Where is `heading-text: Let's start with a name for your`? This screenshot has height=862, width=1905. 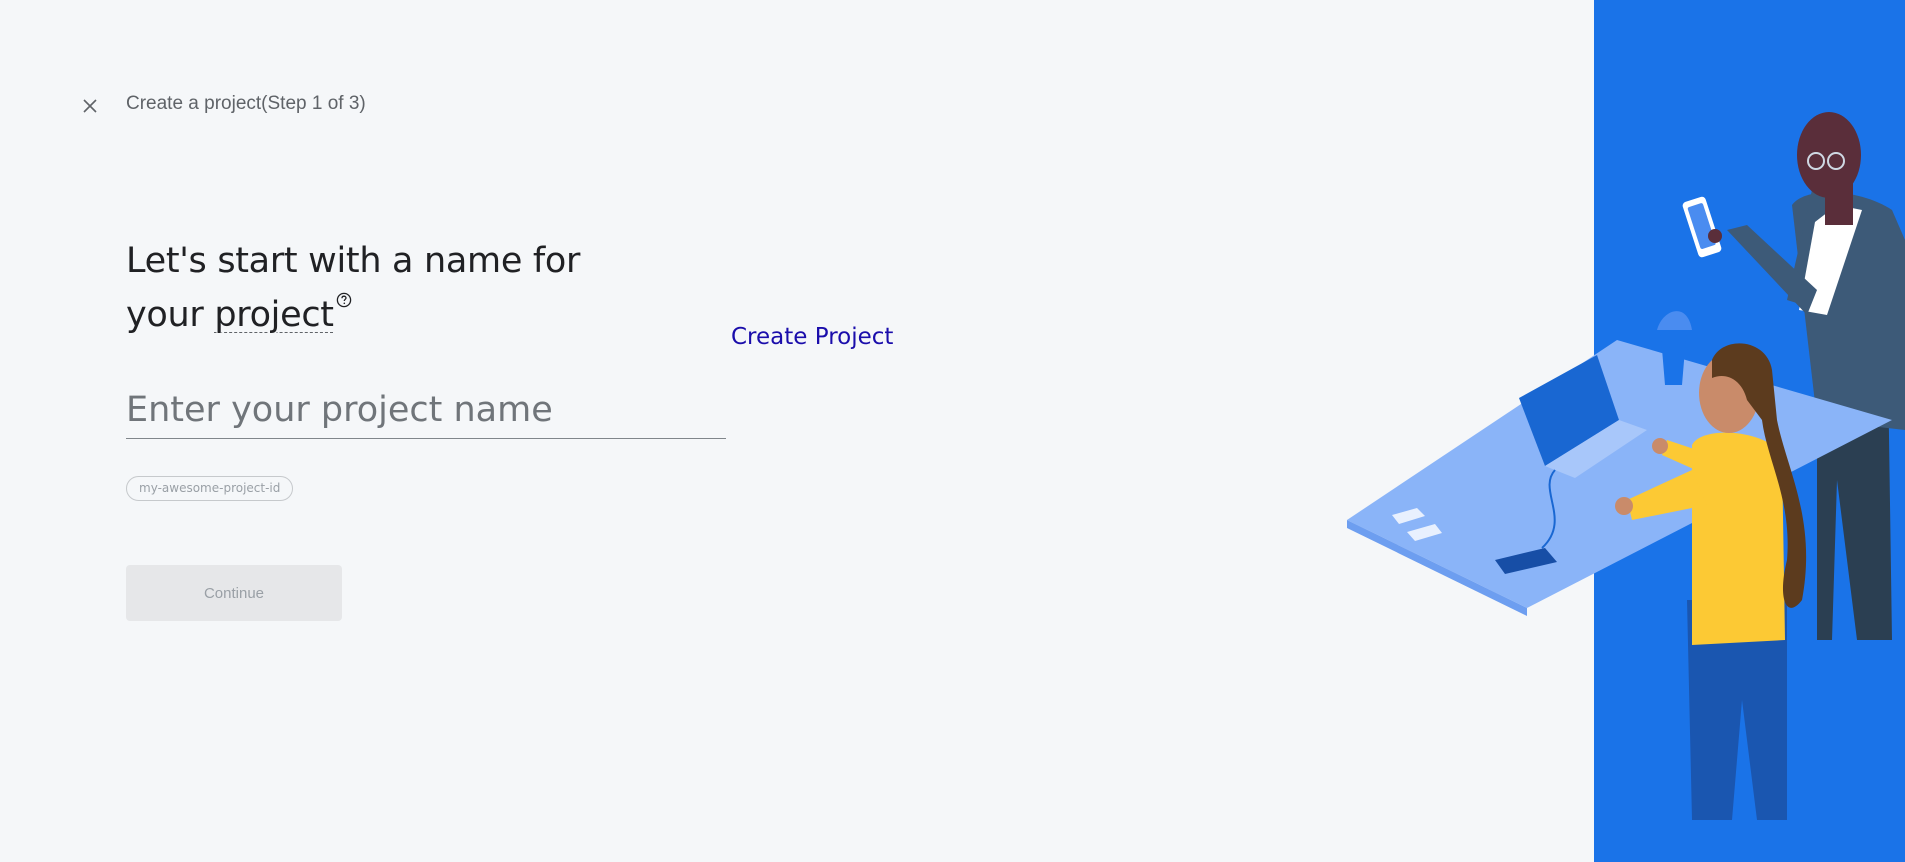
heading-text: Let's start with a name for your is located at coordinates (353, 288).